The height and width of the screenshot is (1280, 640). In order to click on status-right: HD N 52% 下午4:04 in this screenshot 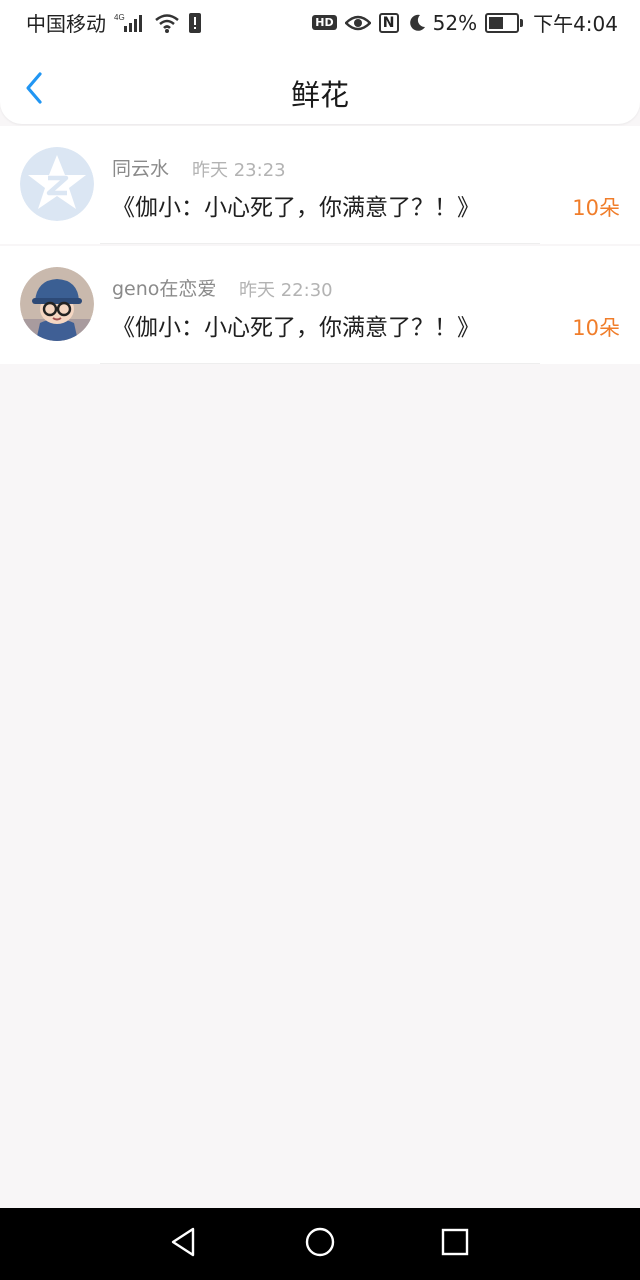, I will do `click(461, 22)`.